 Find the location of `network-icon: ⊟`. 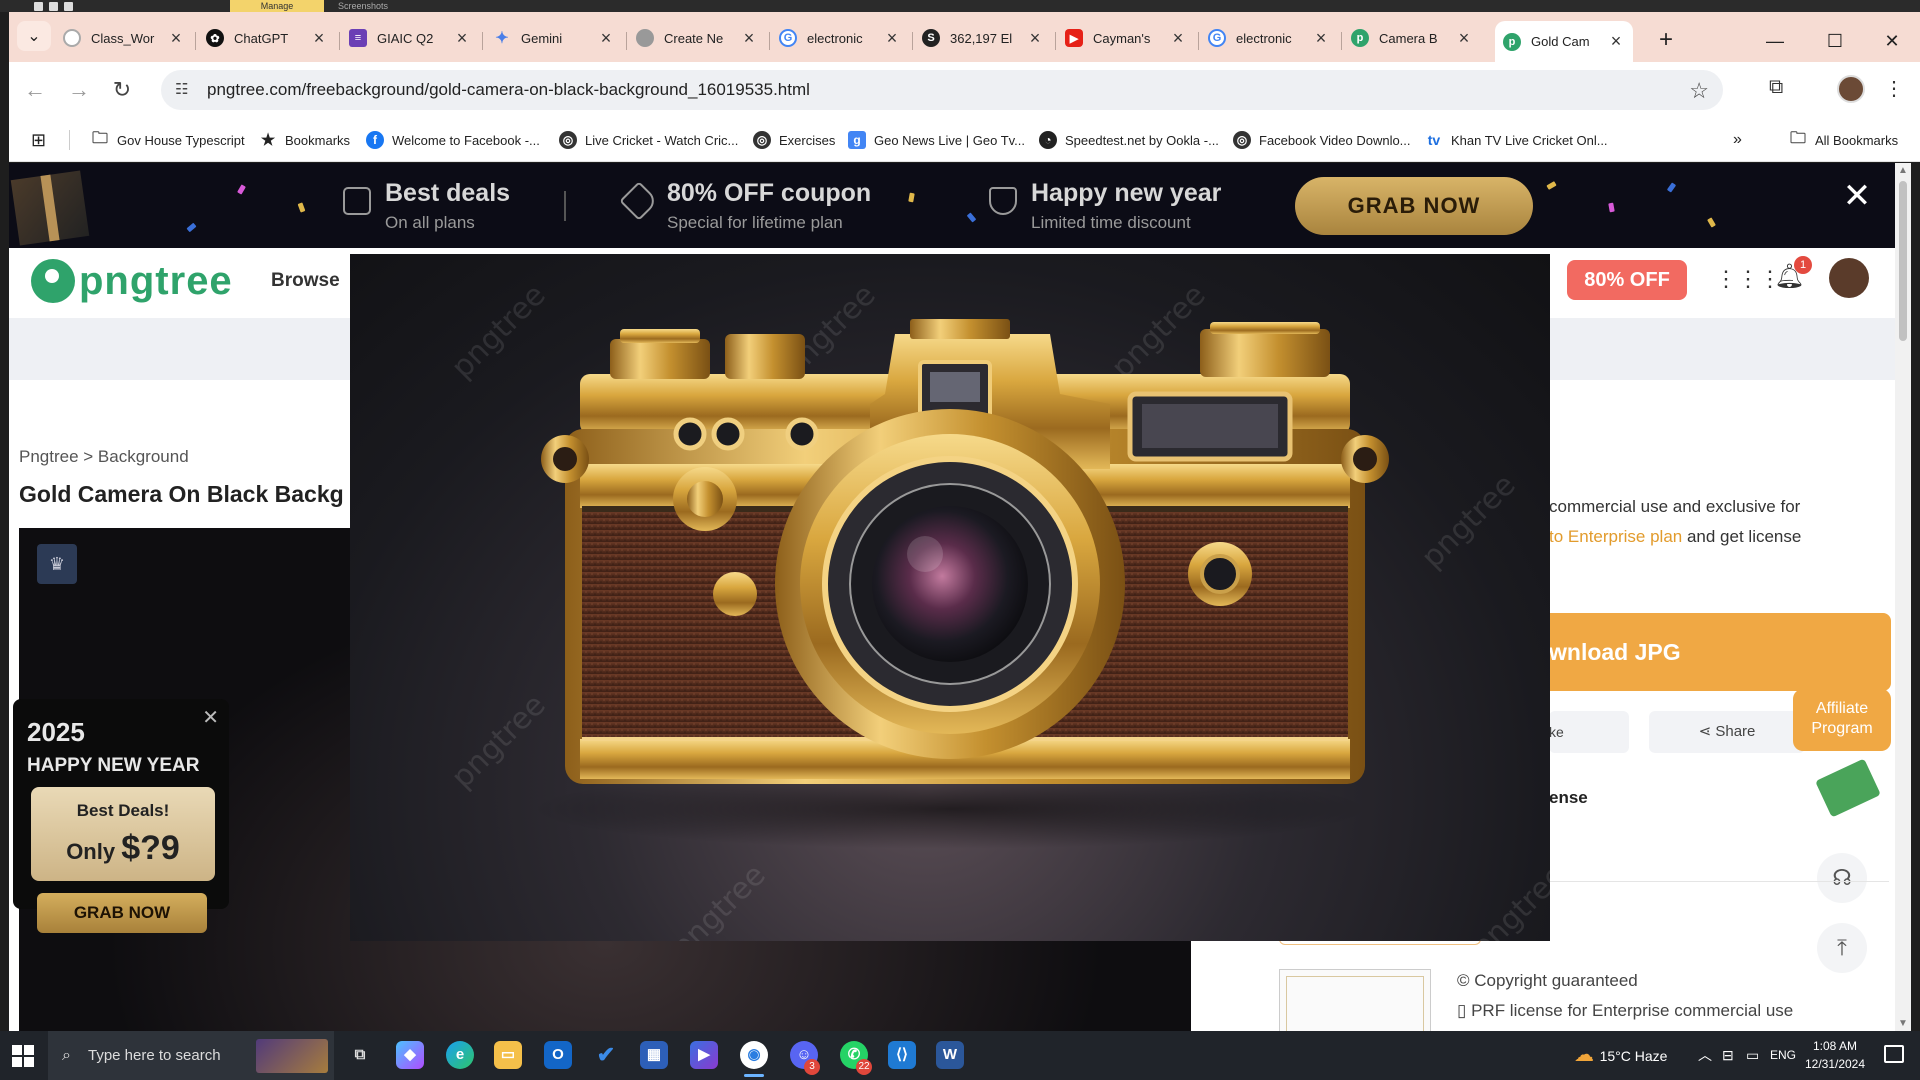

network-icon: ⊟ is located at coordinates (1728, 1055).